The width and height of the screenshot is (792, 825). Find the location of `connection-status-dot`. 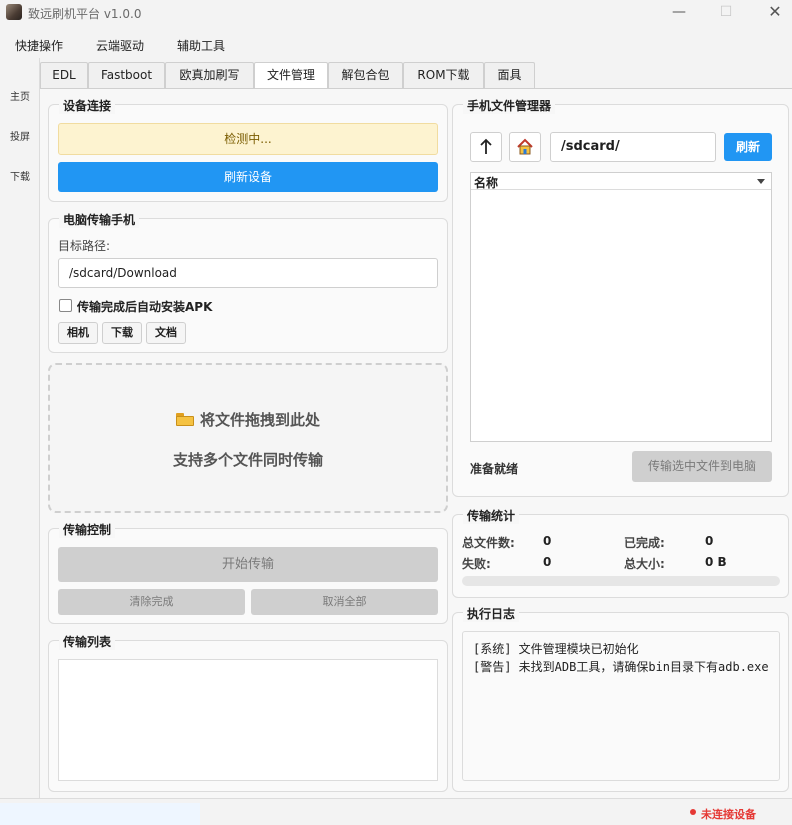

connection-status-dot is located at coordinates (693, 812).